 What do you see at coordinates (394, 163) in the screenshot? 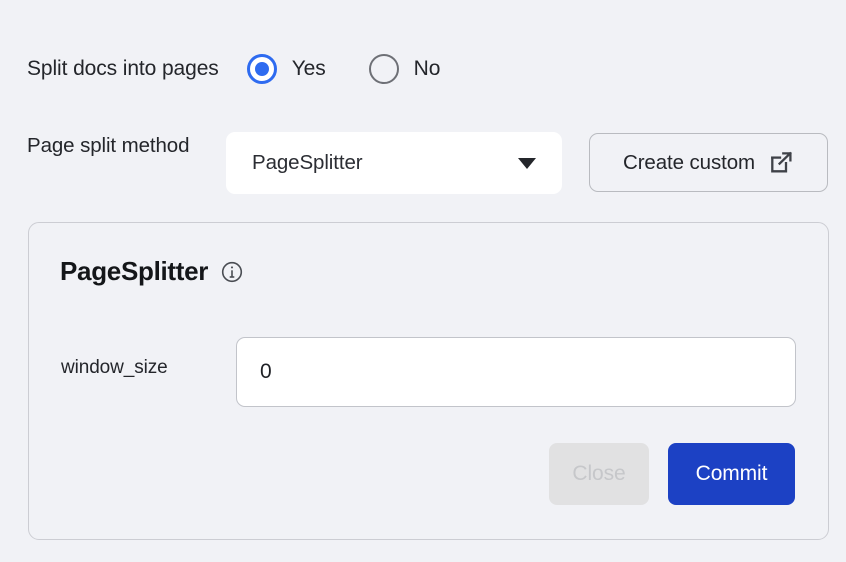
I see `page-split-method-select: PageSplitter` at bounding box center [394, 163].